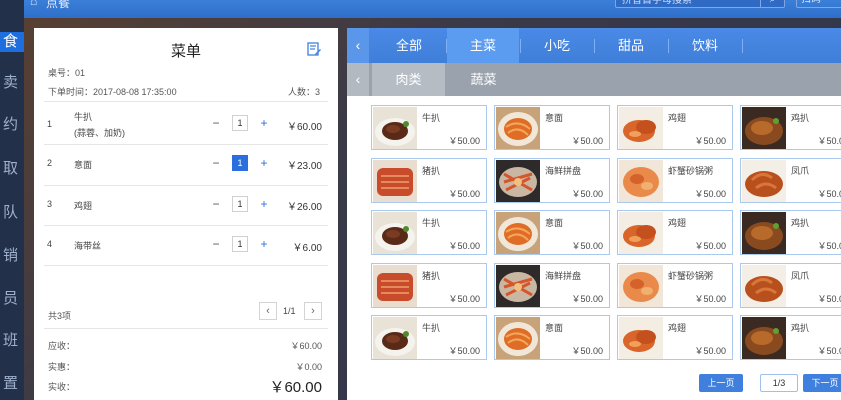 The width and height of the screenshot is (841, 400). What do you see at coordinates (818, 4) in the screenshot?
I see `scan-button: 扫码` at bounding box center [818, 4].